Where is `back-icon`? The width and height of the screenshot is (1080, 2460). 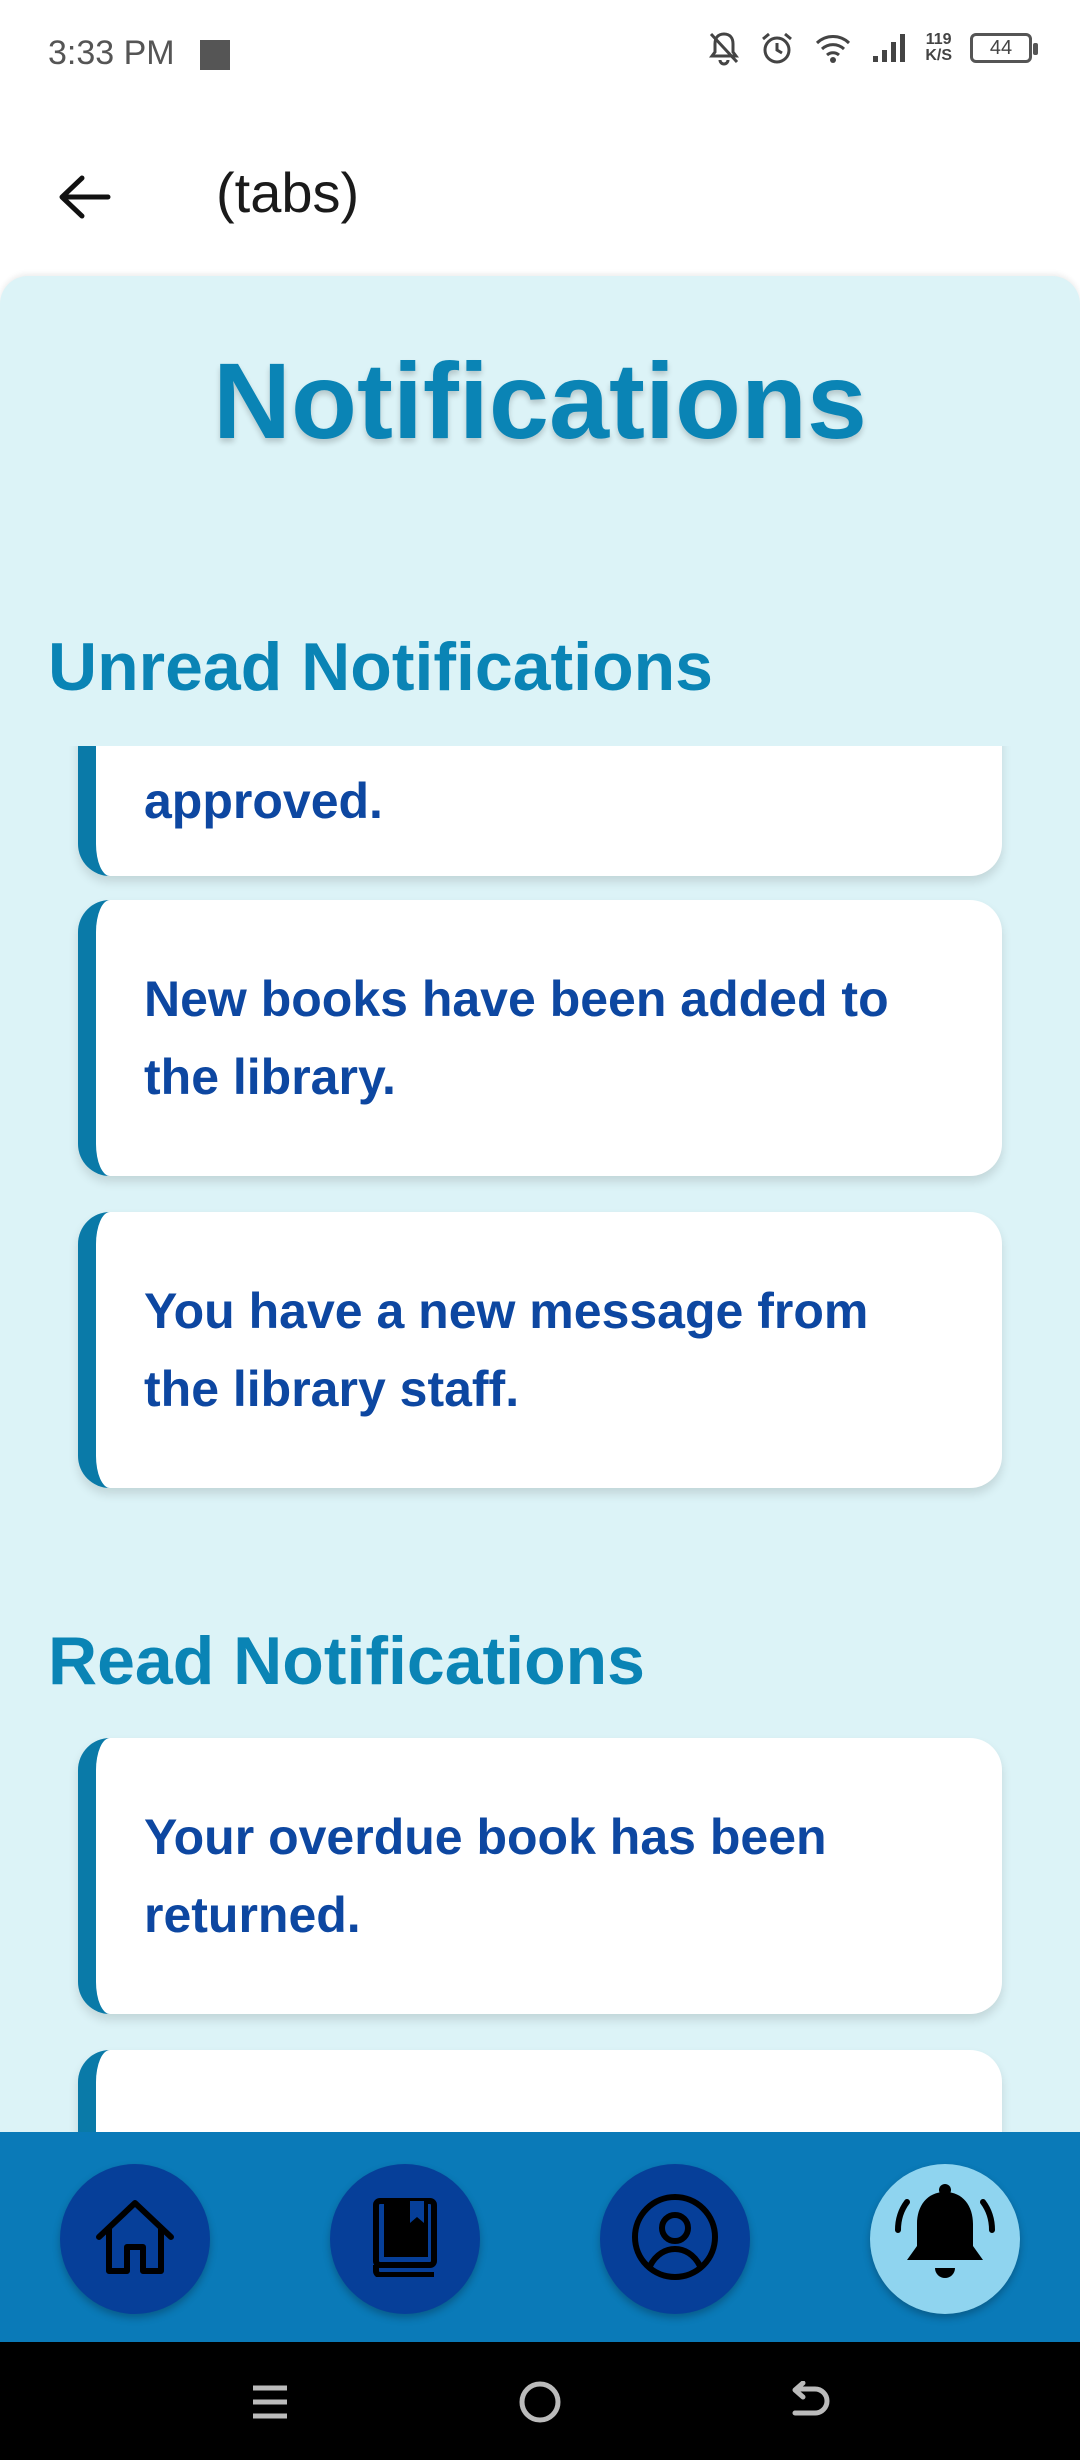 back-icon is located at coordinates (810, 2402).